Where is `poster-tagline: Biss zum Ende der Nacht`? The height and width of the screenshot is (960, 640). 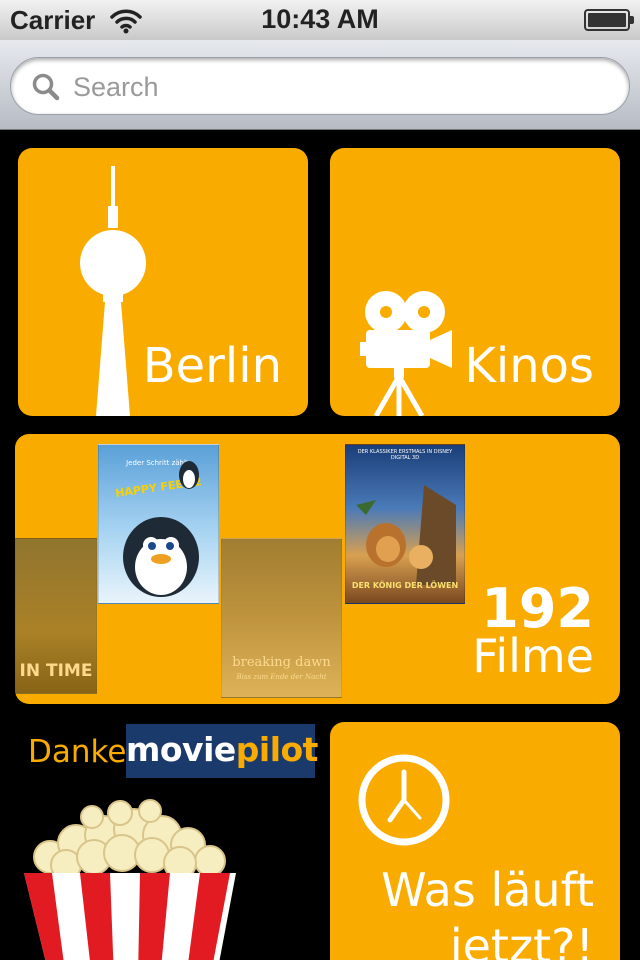 poster-tagline: Biss zum Ende der Nacht is located at coordinates (281, 677).